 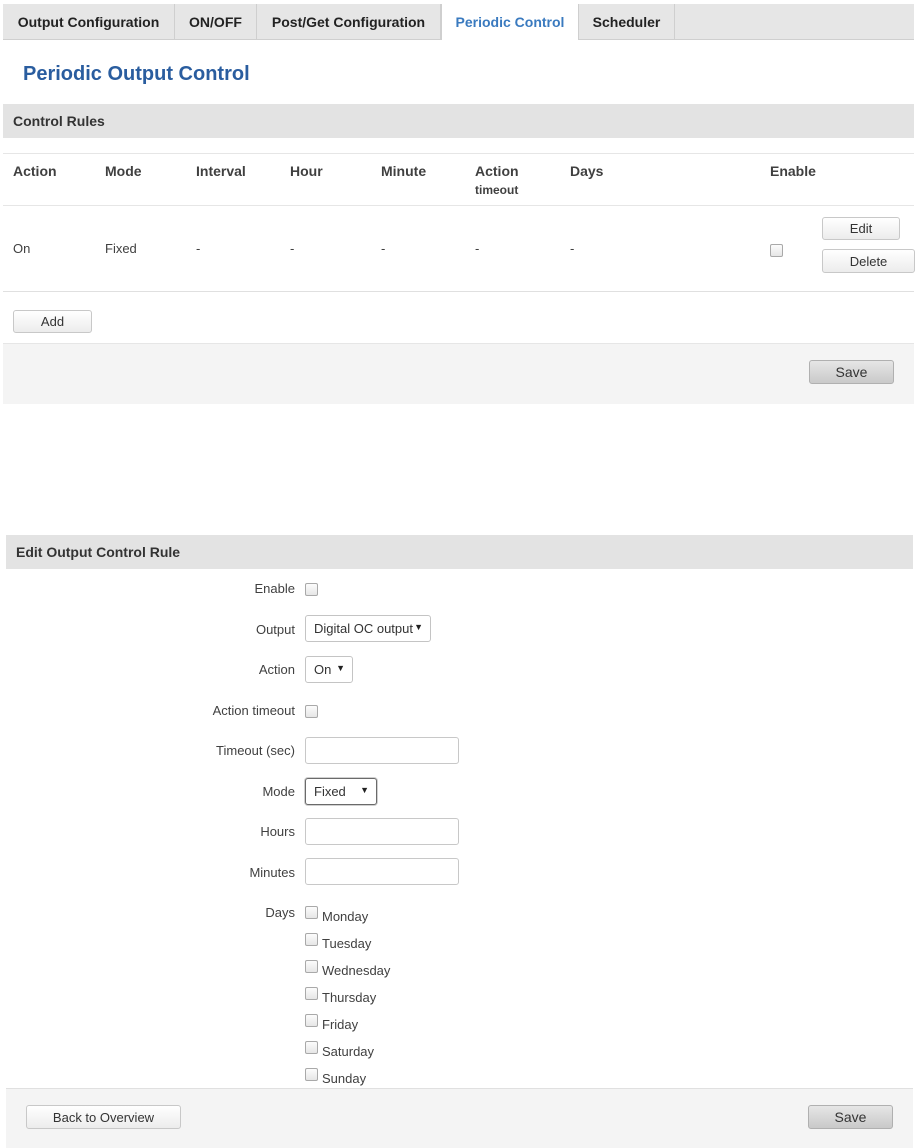 I want to click on mode-select: Fixed ▼, so click(x=341, y=791).